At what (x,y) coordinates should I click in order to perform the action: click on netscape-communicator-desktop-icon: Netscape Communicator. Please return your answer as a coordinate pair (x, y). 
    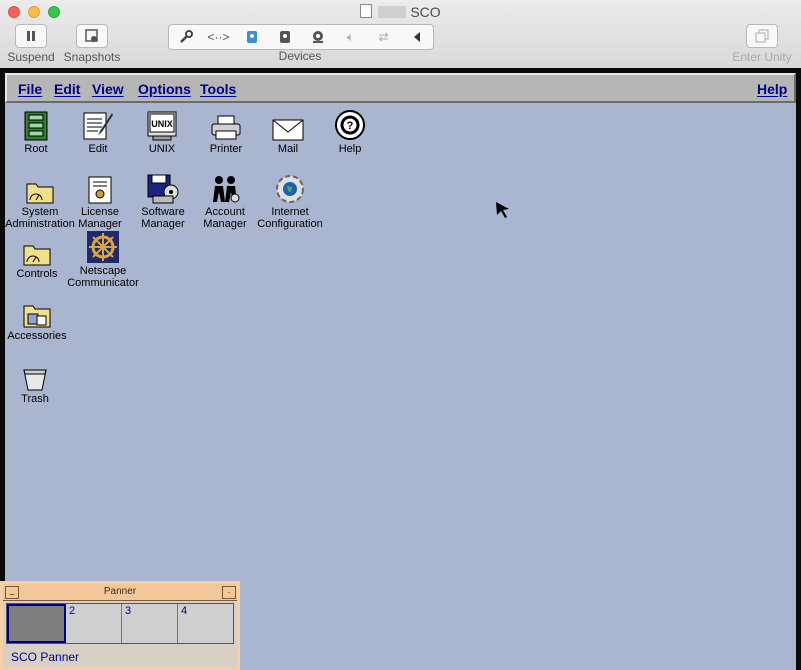
    Looking at the image, I should click on (103, 260).